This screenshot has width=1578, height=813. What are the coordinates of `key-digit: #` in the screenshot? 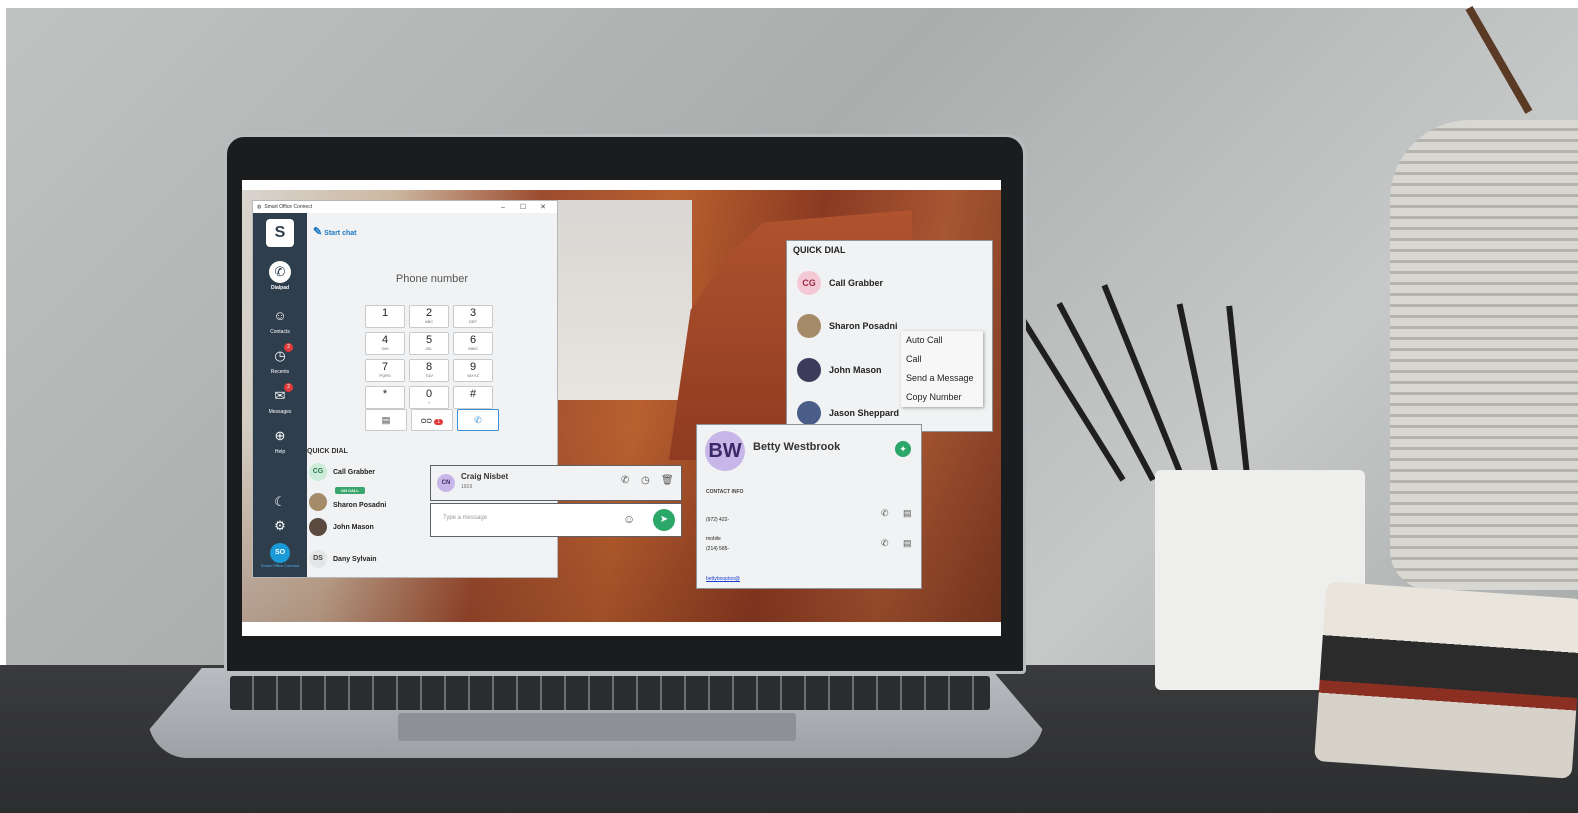 It's located at (473, 394).